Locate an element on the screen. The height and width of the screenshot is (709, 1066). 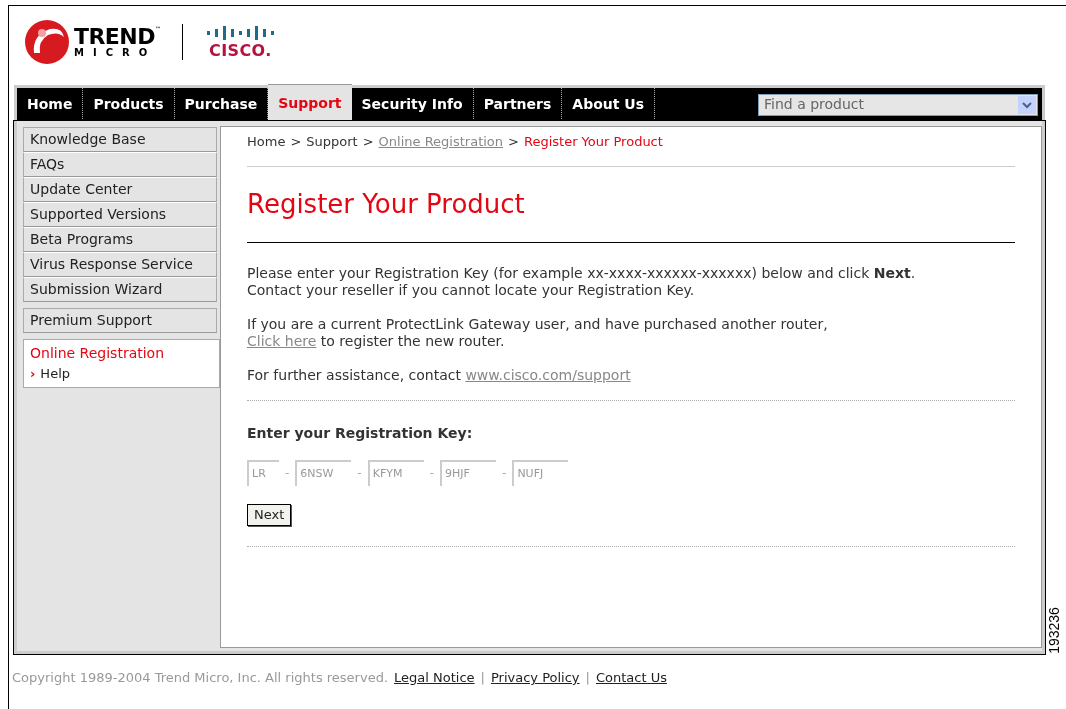
breadcrumb-item: Home is located at coordinates (266, 142).